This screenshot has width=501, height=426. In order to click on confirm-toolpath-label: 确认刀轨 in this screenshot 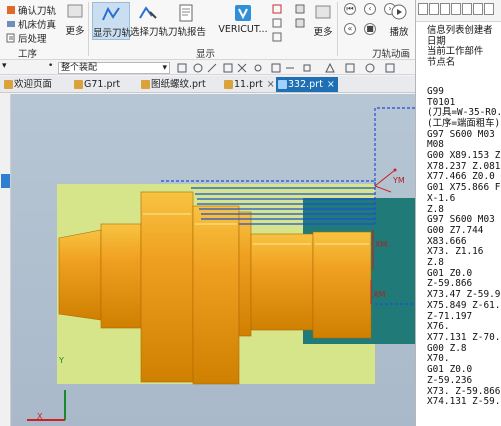, I will do `click(37, 11)`.